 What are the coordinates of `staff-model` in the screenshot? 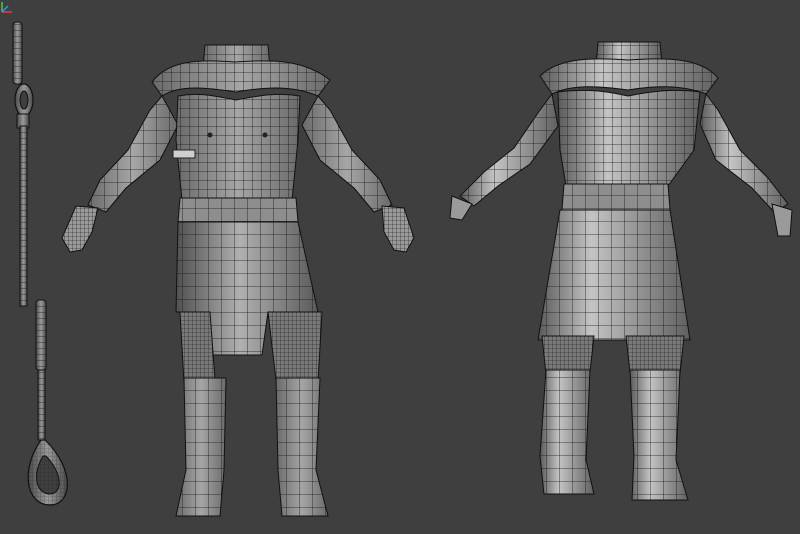 It's located at (40, 263).